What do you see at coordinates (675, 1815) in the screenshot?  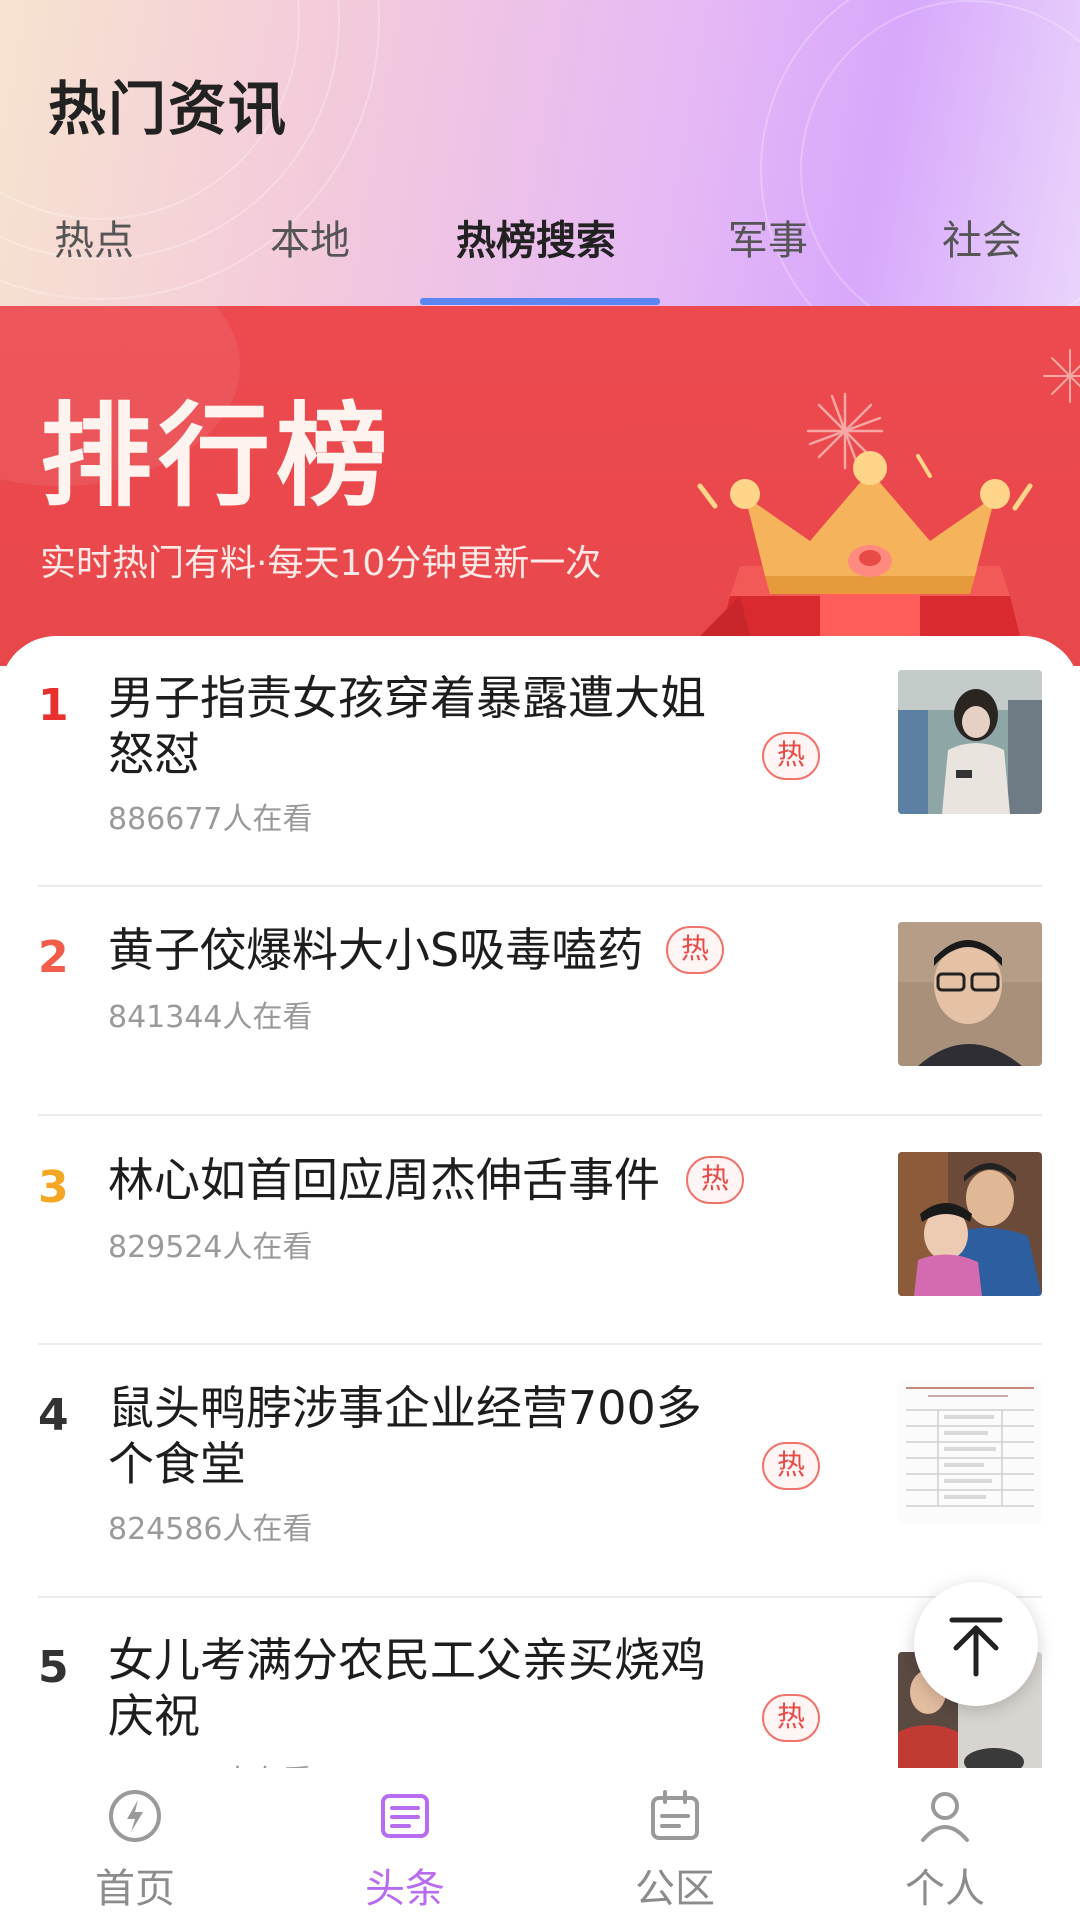 I see `calendar-icon` at bounding box center [675, 1815].